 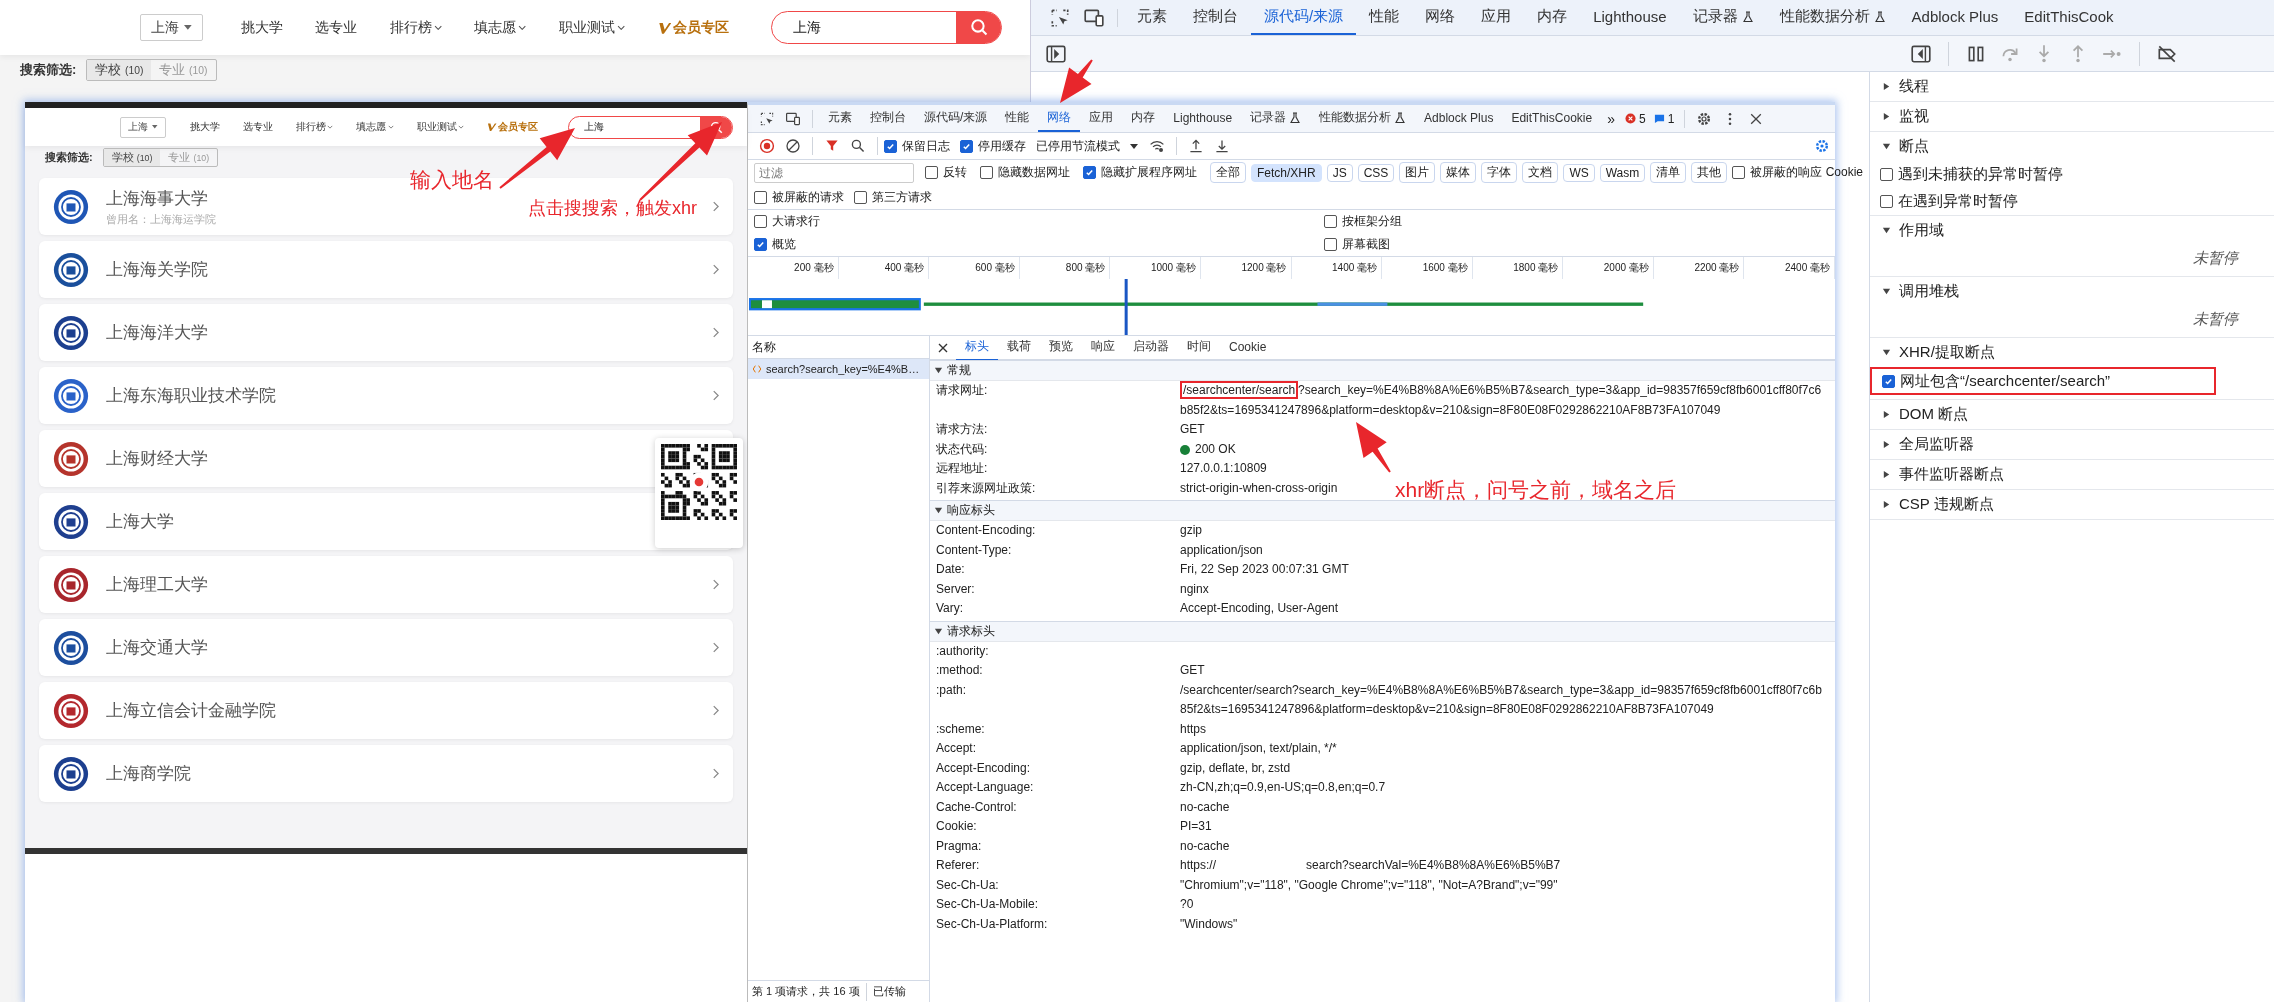 What do you see at coordinates (1061, 347) in the screenshot?
I see `details-tab: 预览` at bounding box center [1061, 347].